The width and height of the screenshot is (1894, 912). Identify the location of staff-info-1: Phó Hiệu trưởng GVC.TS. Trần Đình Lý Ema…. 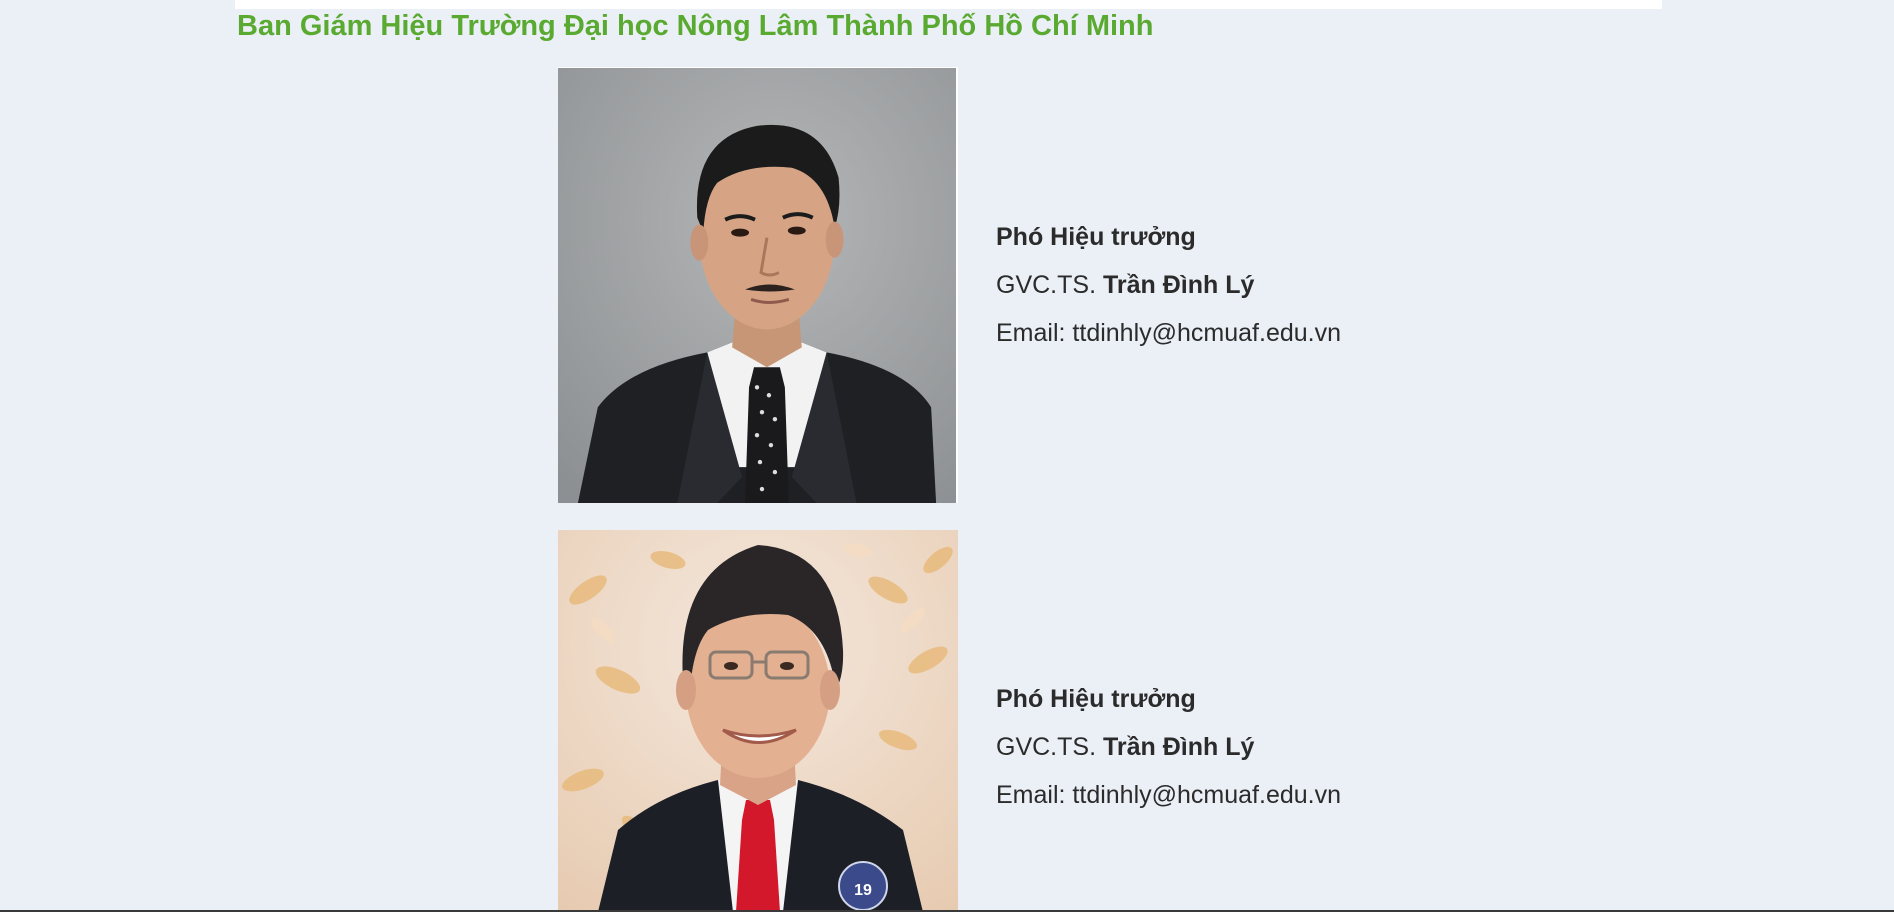
(1168, 285).